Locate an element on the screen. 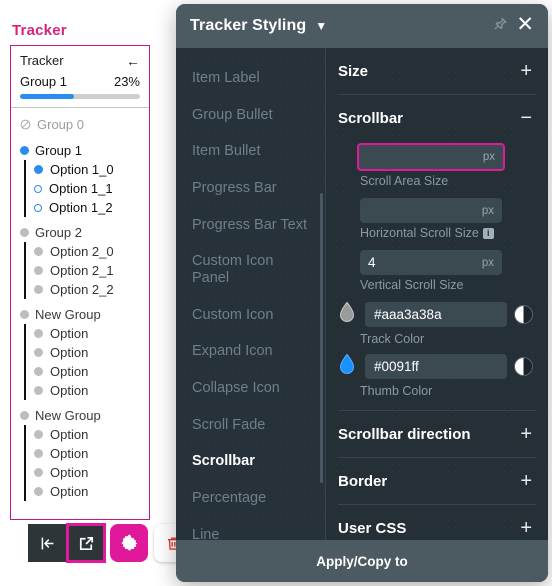  gear-icon-button is located at coordinates (129, 543).